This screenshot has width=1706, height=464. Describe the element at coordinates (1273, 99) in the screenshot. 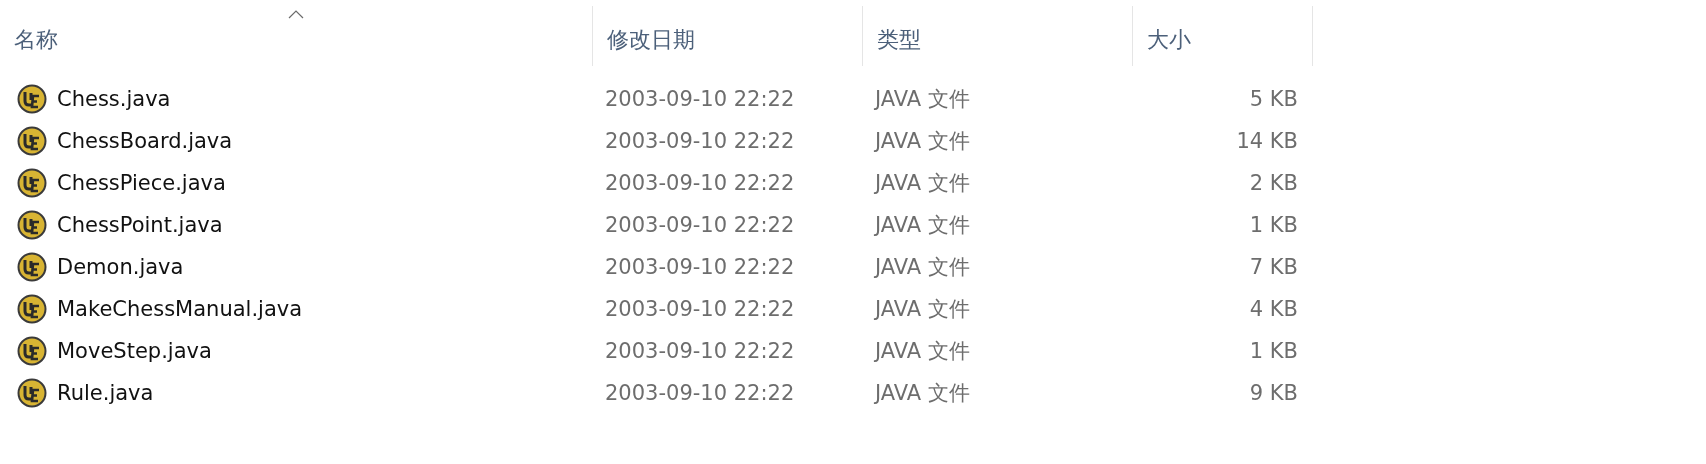

I see `file-size: 5 KB` at that location.